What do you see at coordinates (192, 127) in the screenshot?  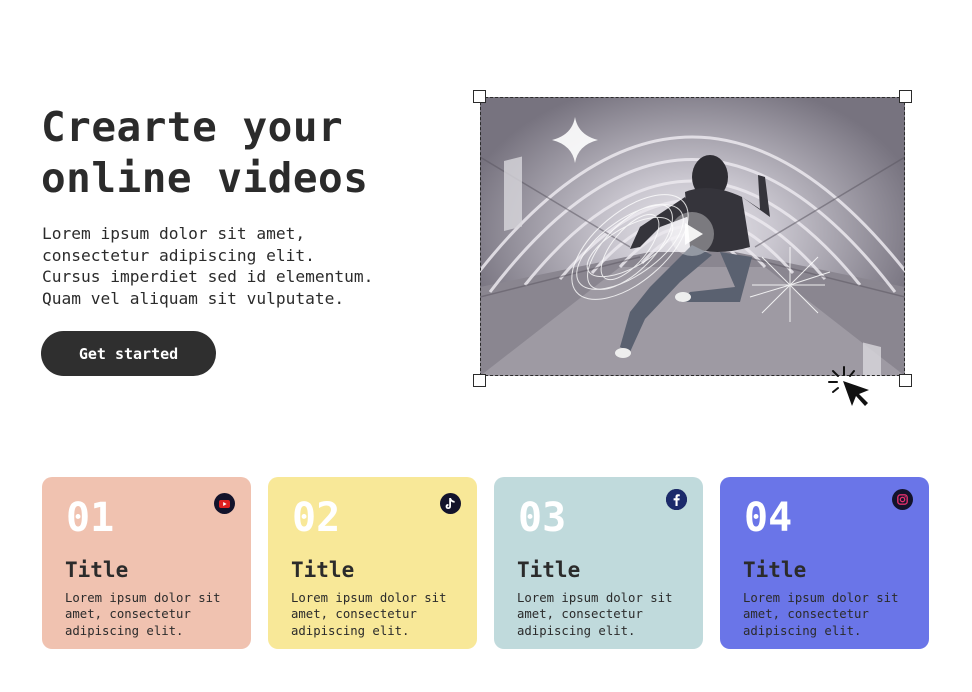 I see `hero-title-line: Crearte your` at bounding box center [192, 127].